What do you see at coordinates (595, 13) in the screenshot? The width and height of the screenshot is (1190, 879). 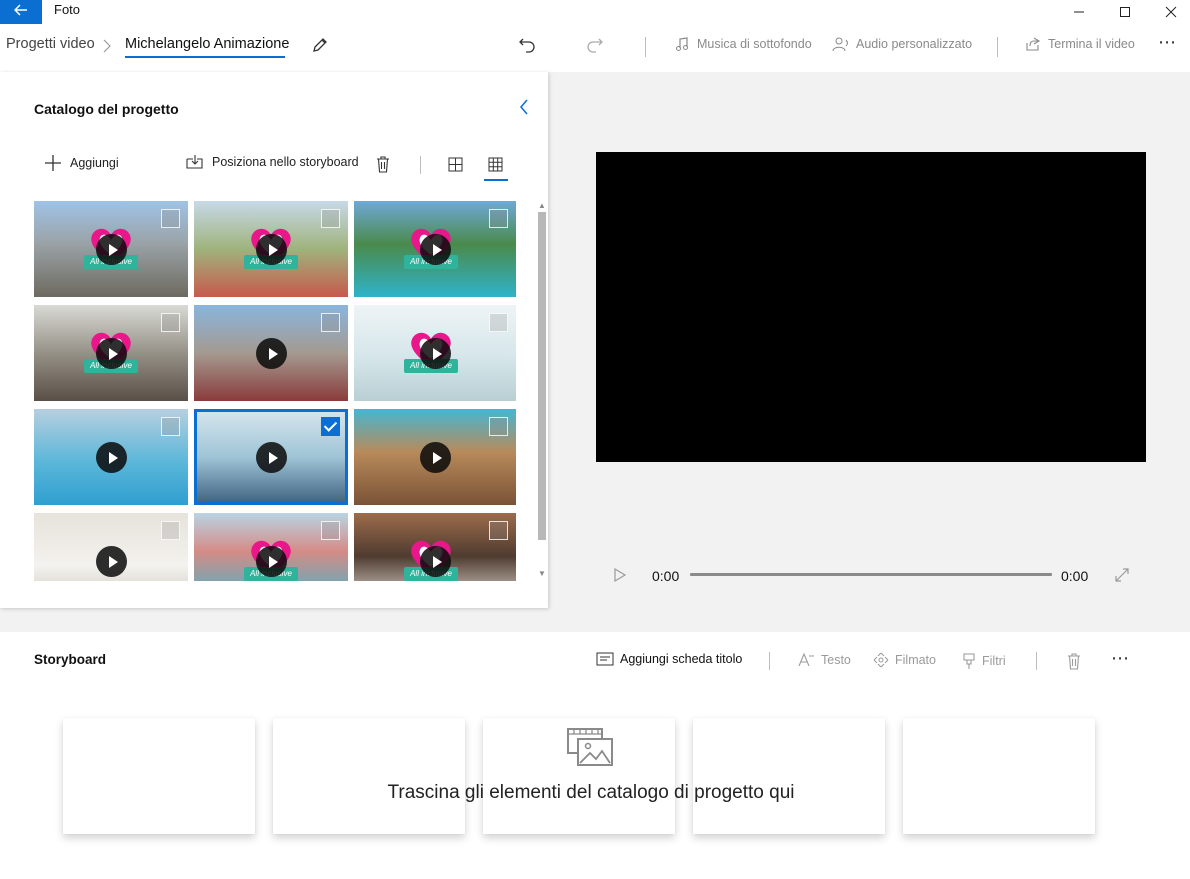 I see `title-bar: Foto` at bounding box center [595, 13].